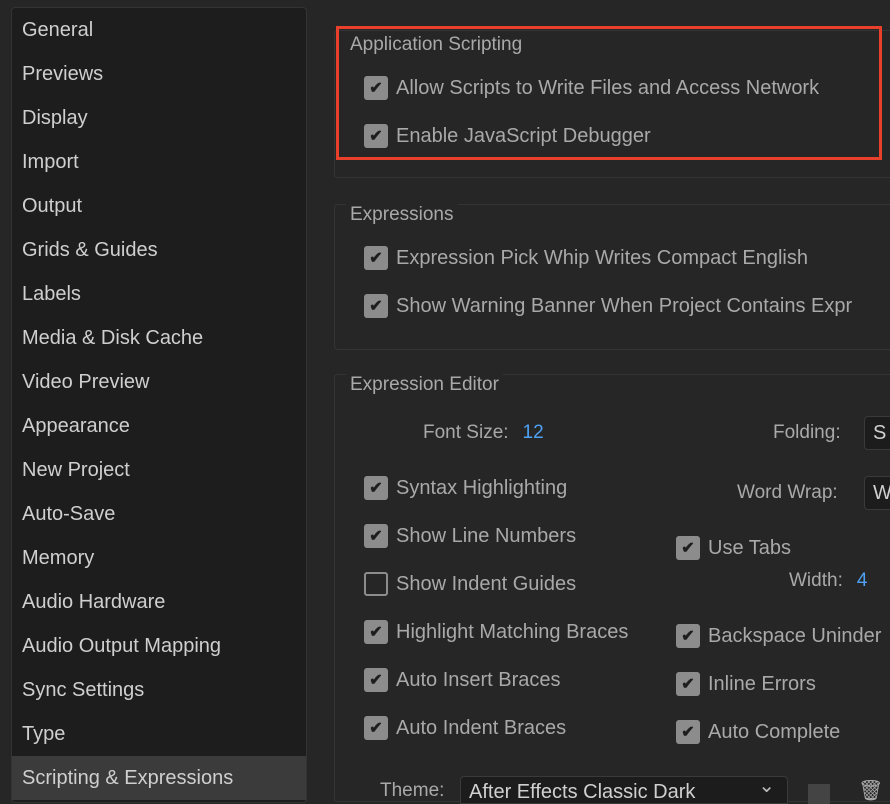  I want to click on folding-select: S, so click(877, 433).